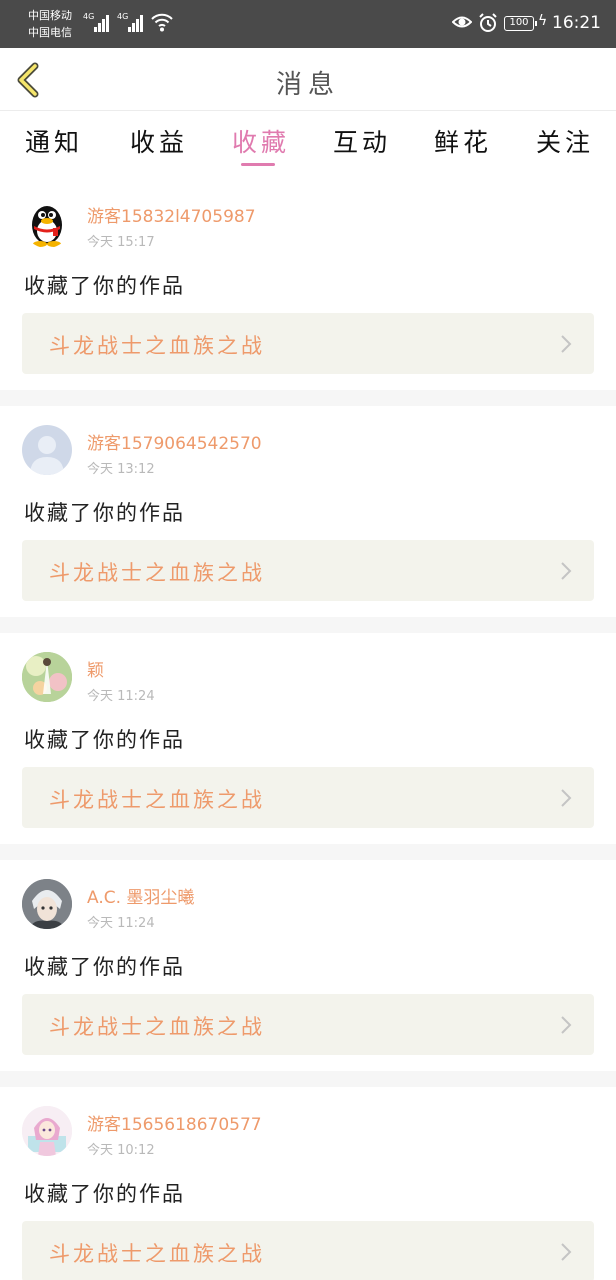 Image resolution: width=616 pixels, height=1280 pixels. I want to click on timestamp: 今天 15:17, so click(121, 242).